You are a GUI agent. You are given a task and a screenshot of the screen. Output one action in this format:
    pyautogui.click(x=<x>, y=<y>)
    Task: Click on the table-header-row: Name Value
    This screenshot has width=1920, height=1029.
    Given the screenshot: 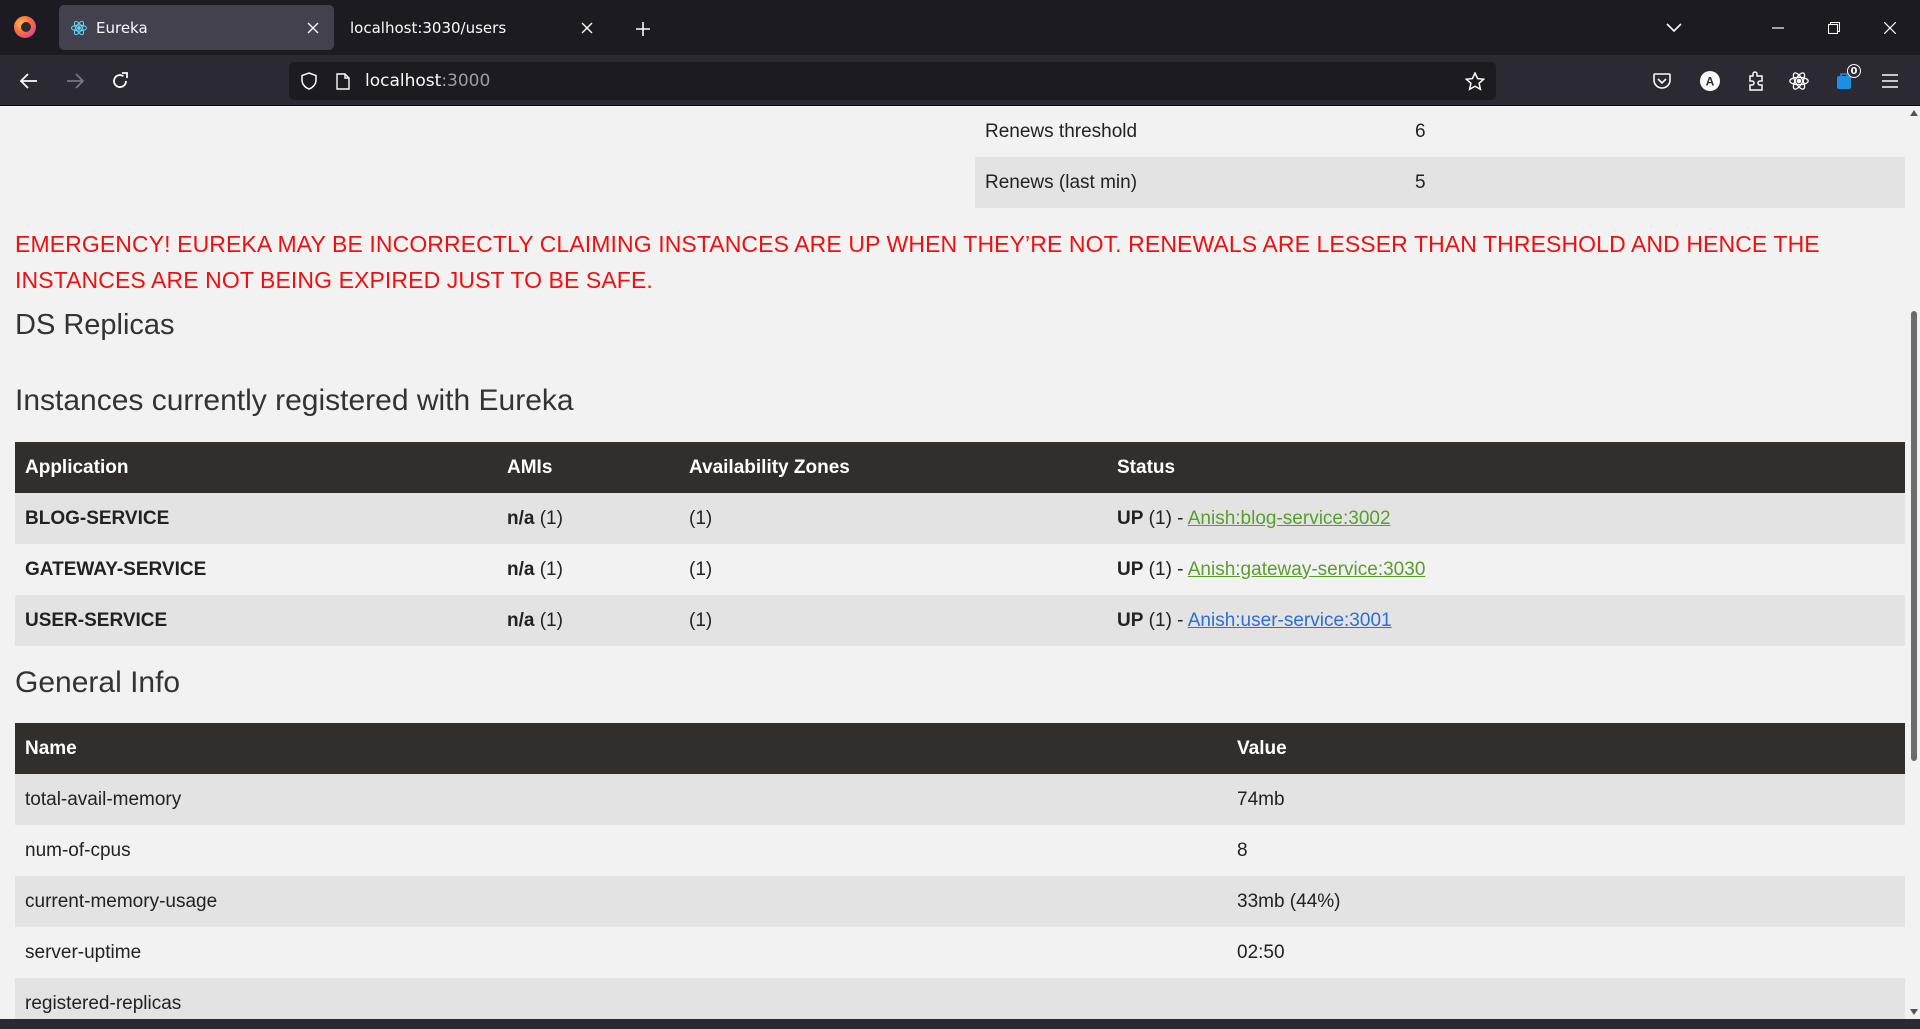 What is the action you would take?
    pyautogui.click(x=960, y=748)
    